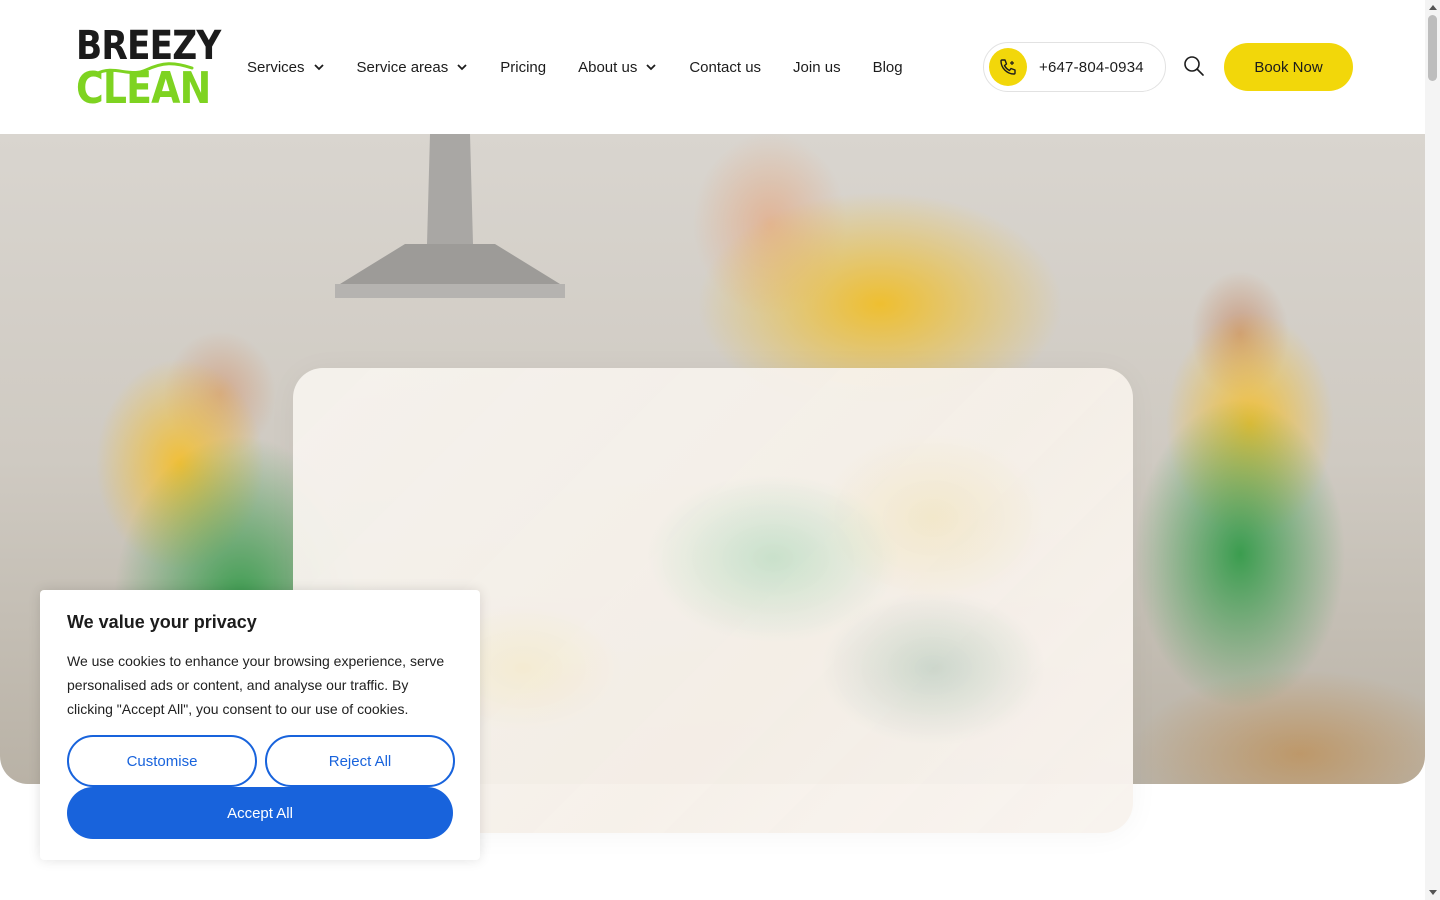  What do you see at coordinates (1432, 7) in the screenshot?
I see `scroll-up-arrow-icon` at bounding box center [1432, 7].